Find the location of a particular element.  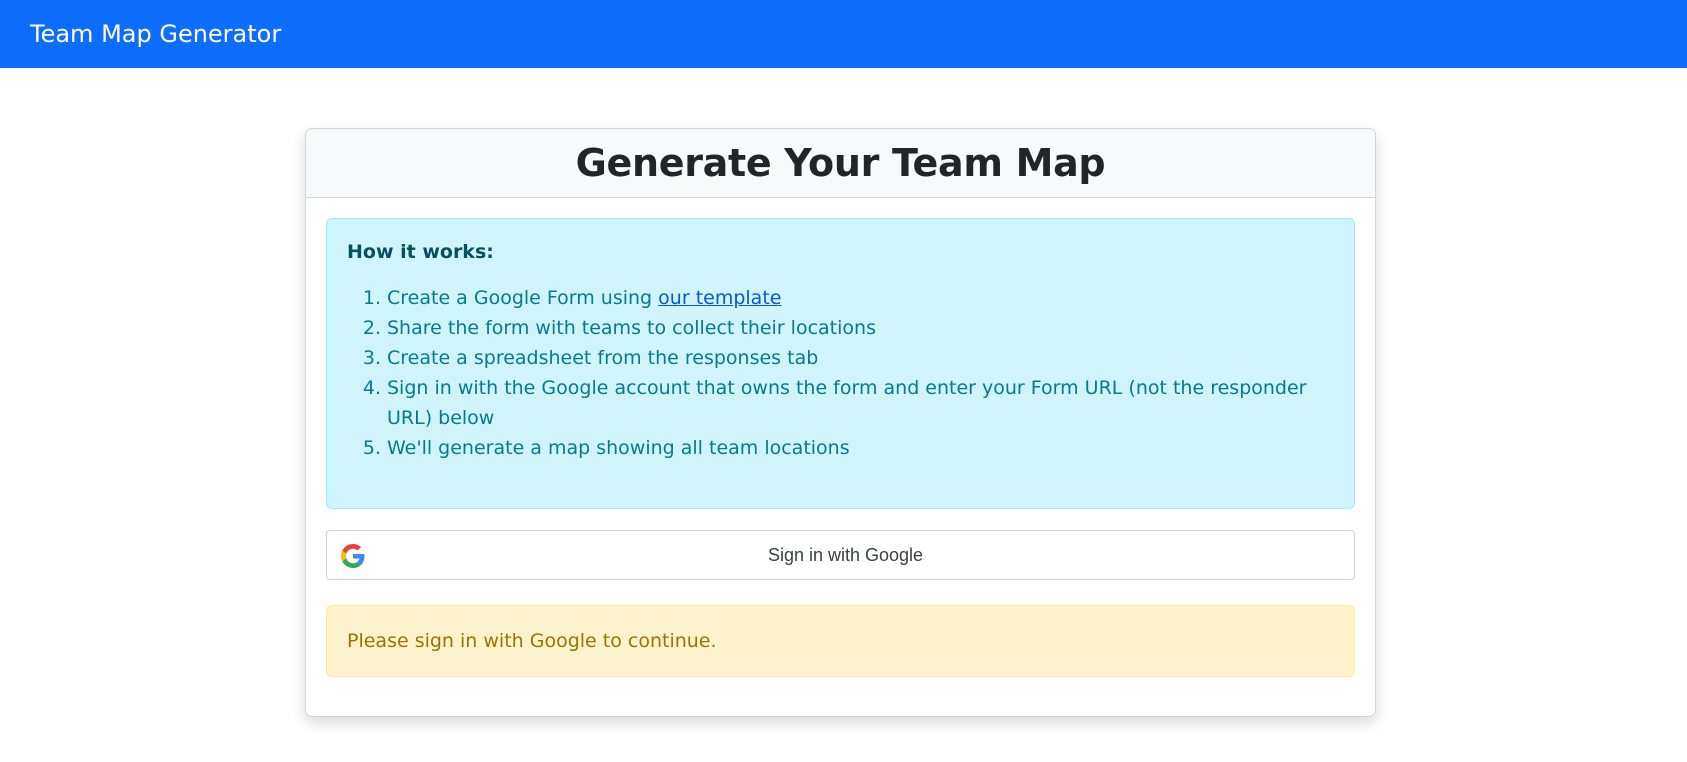

how-it-works-title: How it works: is located at coordinates (420, 252).